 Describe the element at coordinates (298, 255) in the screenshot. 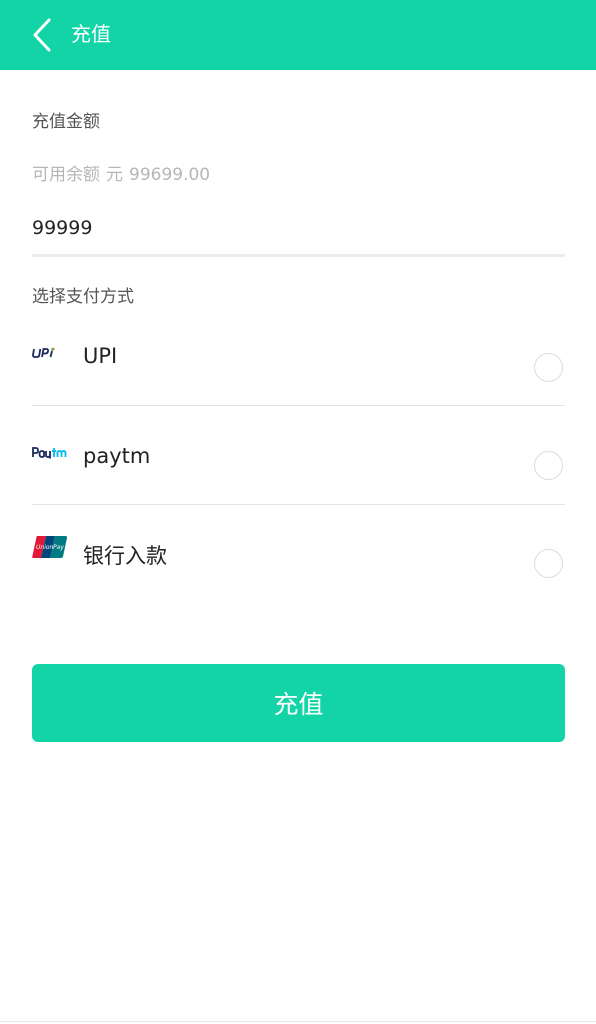

I see `amount-input-underline` at that location.